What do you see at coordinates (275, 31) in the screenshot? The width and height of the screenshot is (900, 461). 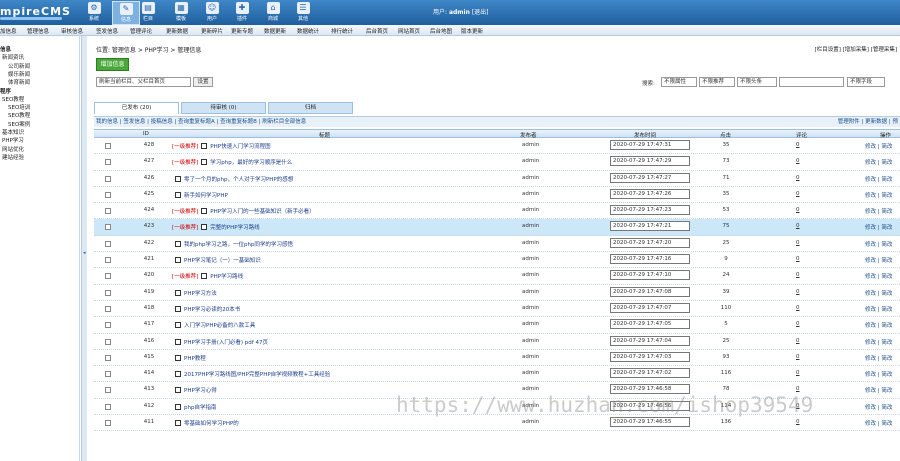 I see `subnav-item: 数据更新` at bounding box center [275, 31].